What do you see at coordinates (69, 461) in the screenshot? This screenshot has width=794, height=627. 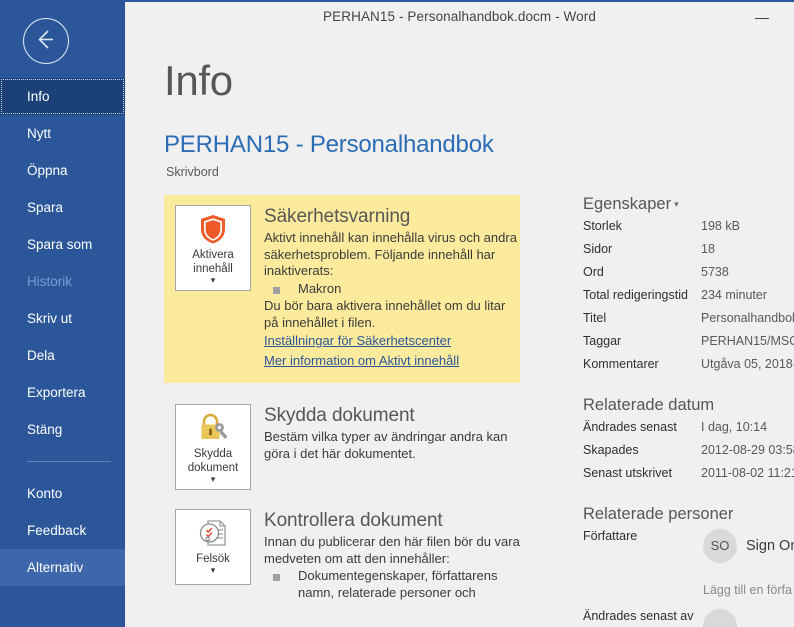 I see `sidebar-divider` at bounding box center [69, 461].